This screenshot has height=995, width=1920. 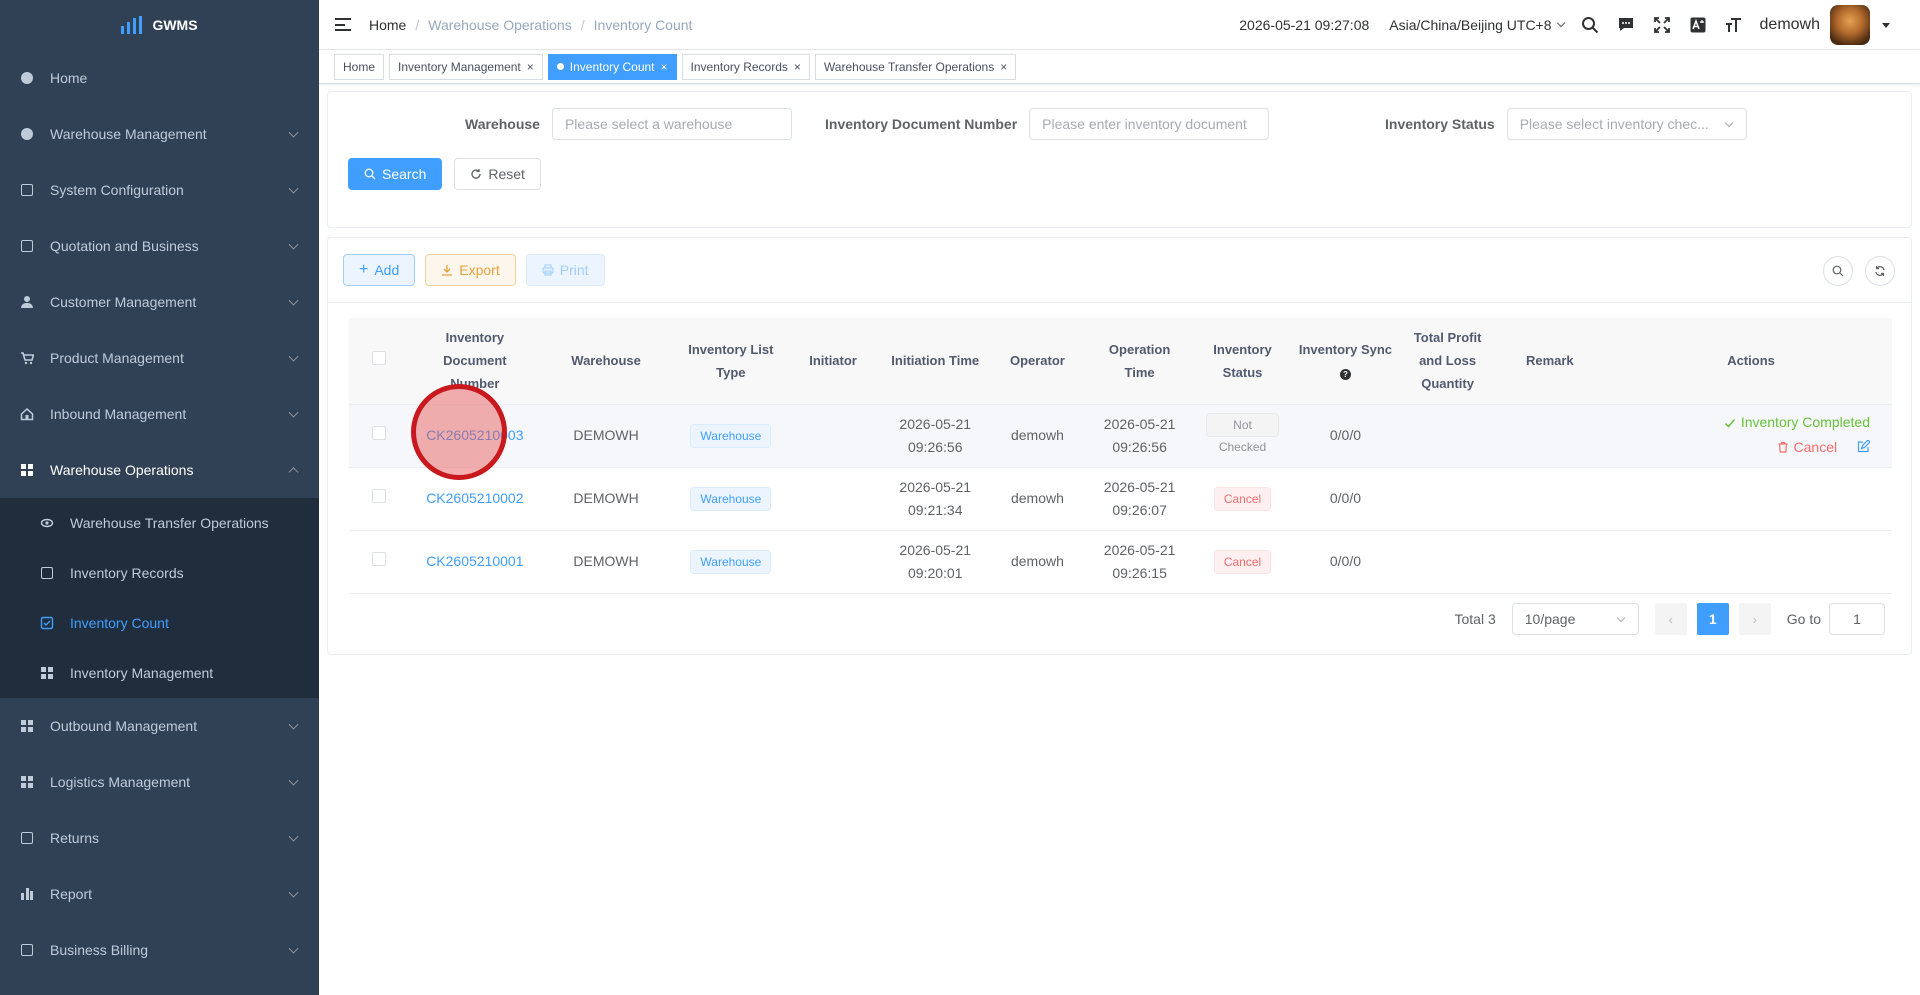 I want to click on sidebar-item-quotation: Quotation and Business, so click(x=159, y=246).